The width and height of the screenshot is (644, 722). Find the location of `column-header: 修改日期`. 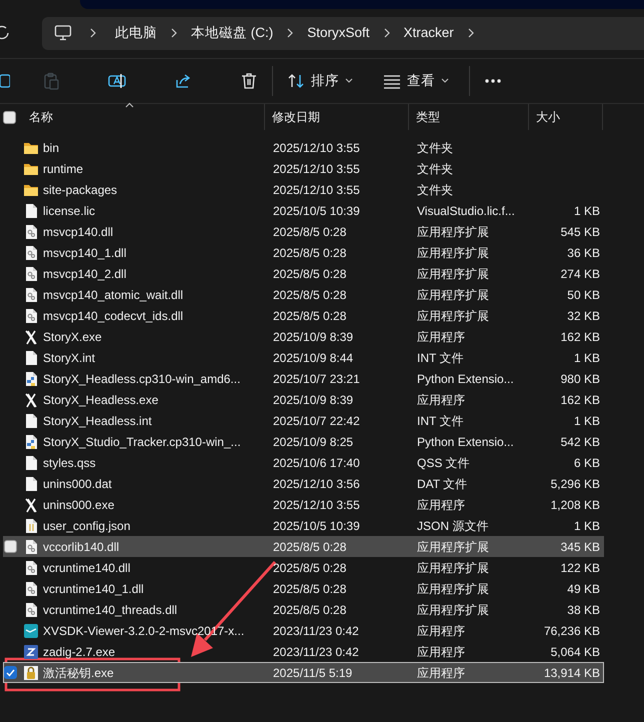

column-header: 修改日期 is located at coordinates (337, 117).